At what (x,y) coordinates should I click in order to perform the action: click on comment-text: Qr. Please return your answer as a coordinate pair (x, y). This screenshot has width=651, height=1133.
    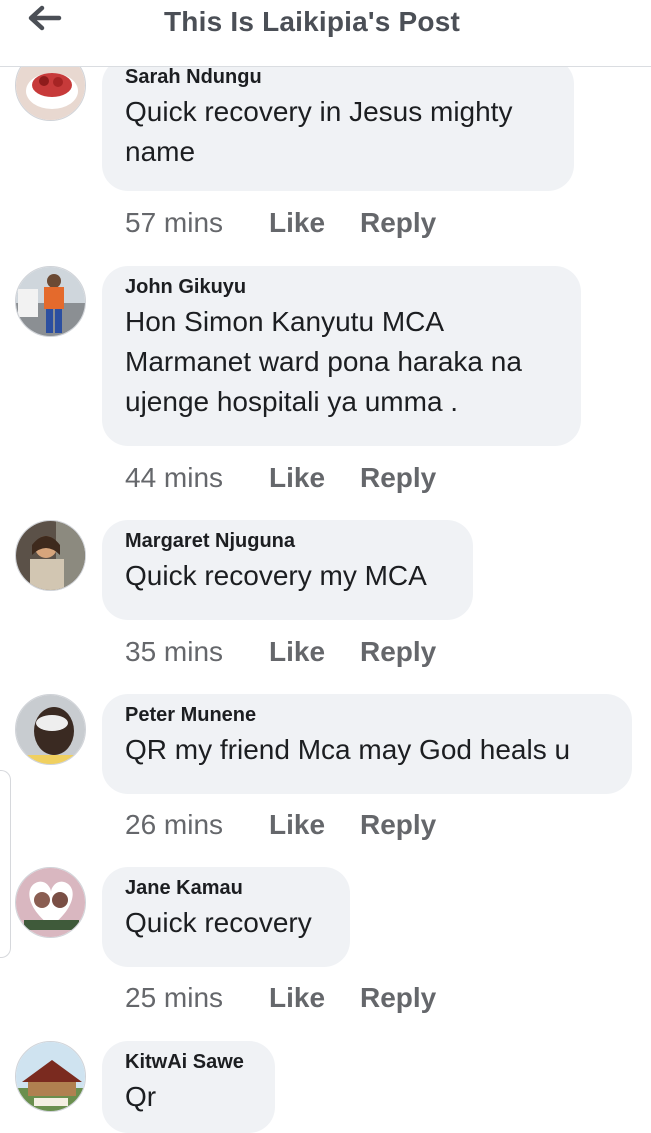
    Looking at the image, I should click on (141, 1096).